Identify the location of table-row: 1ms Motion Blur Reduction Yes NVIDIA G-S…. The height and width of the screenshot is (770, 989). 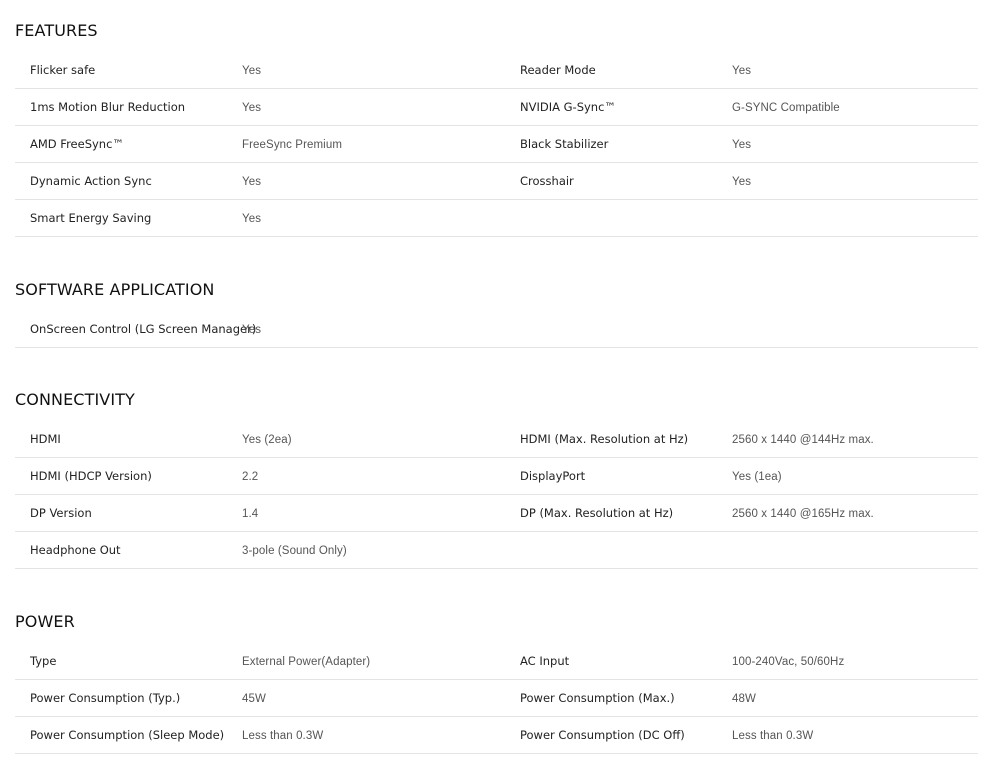
(496, 107).